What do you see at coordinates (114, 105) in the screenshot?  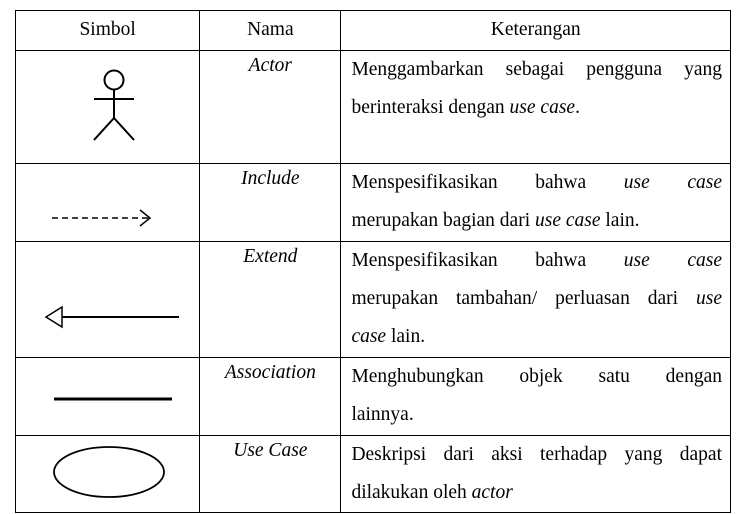 I see `actor-stick-figure-icon` at bounding box center [114, 105].